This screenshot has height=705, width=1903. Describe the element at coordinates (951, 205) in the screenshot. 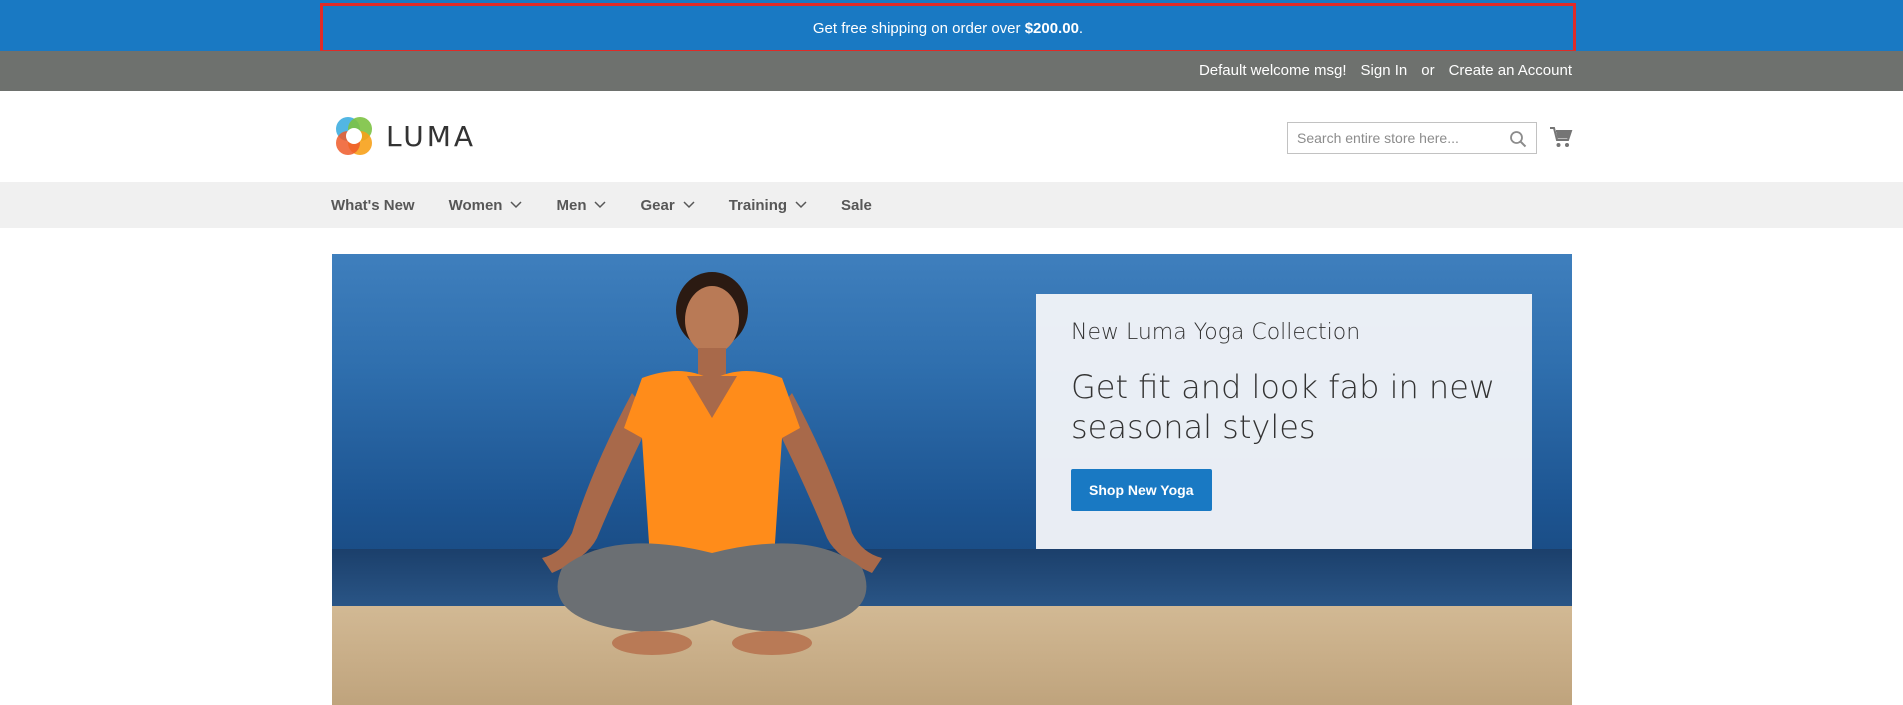

I see `main-navigation: What's New Women Men Gear Training Sale` at that location.